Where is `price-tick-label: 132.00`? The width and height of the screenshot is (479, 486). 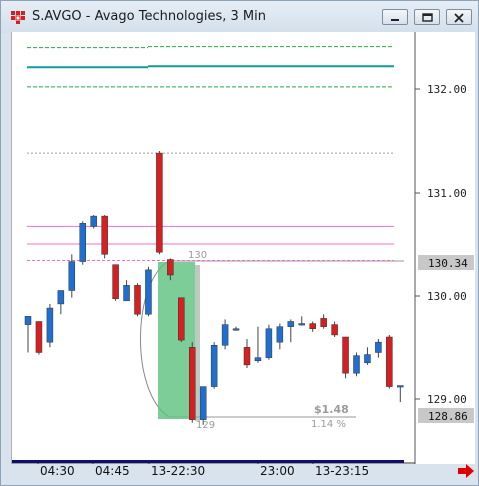
price-tick-label: 132.00 is located at coordinates (447, 89).